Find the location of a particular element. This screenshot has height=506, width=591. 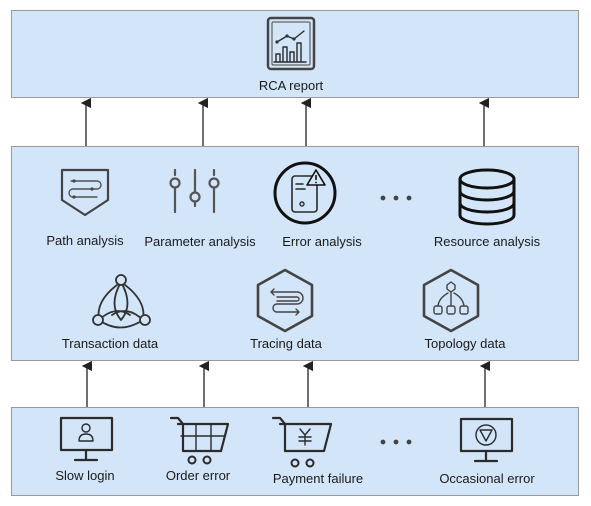

tracing-data-label: Tracing data is located at coordinates (286, 343).